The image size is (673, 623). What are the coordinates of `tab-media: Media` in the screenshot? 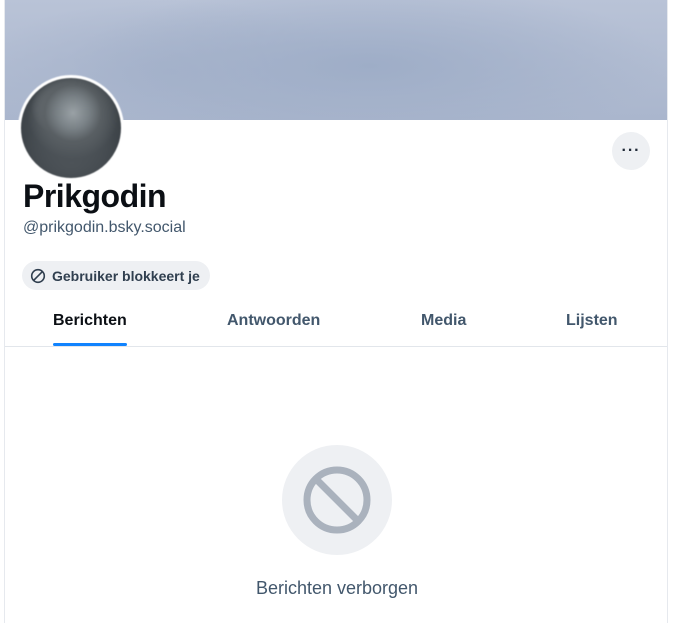 It's located at (443, 321).